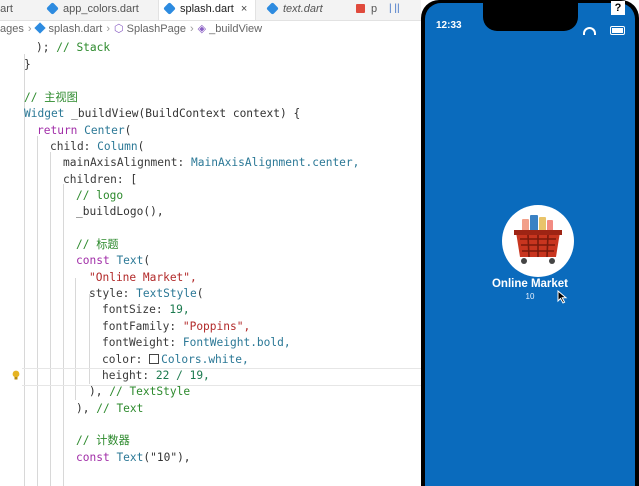  I want to click on code-line: fontFamily: "Poppins",, so click(176, 326).